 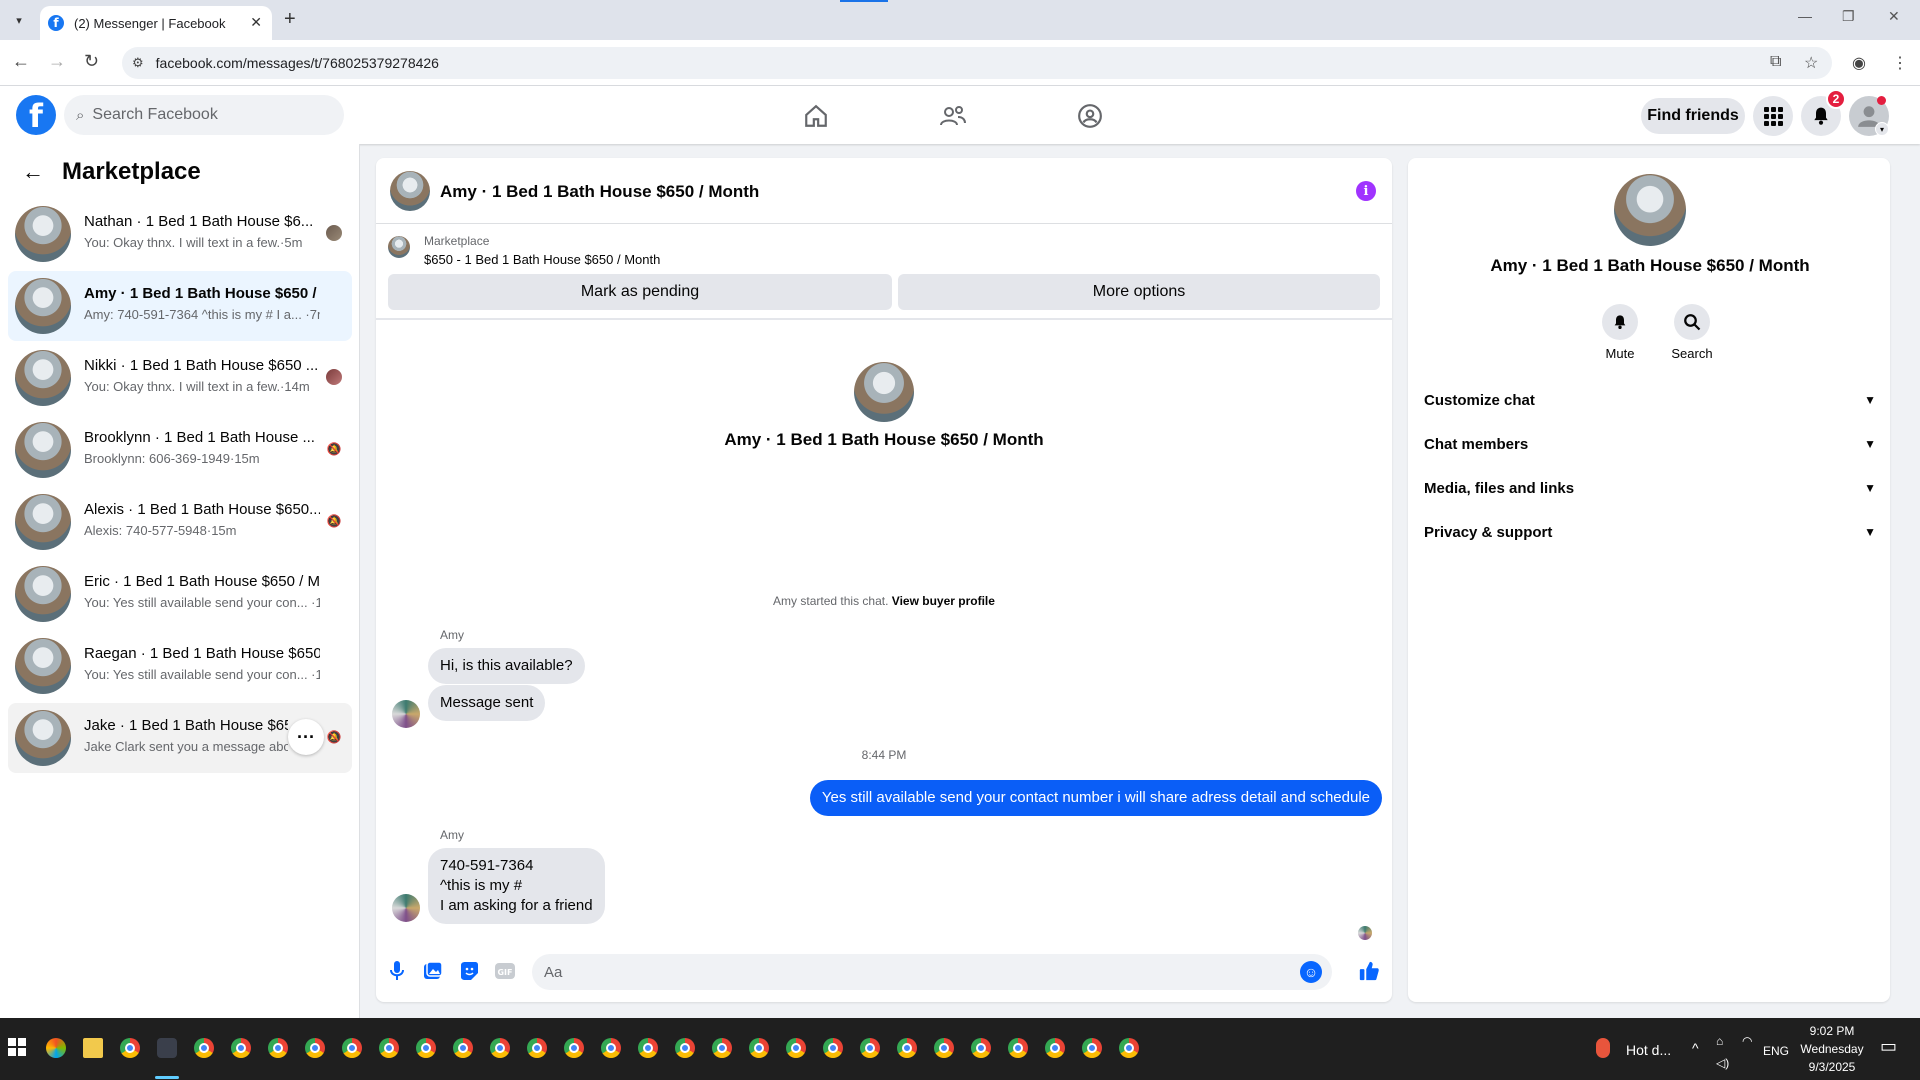 I want to click on active-app-icon, so click(x=167, y=1048).